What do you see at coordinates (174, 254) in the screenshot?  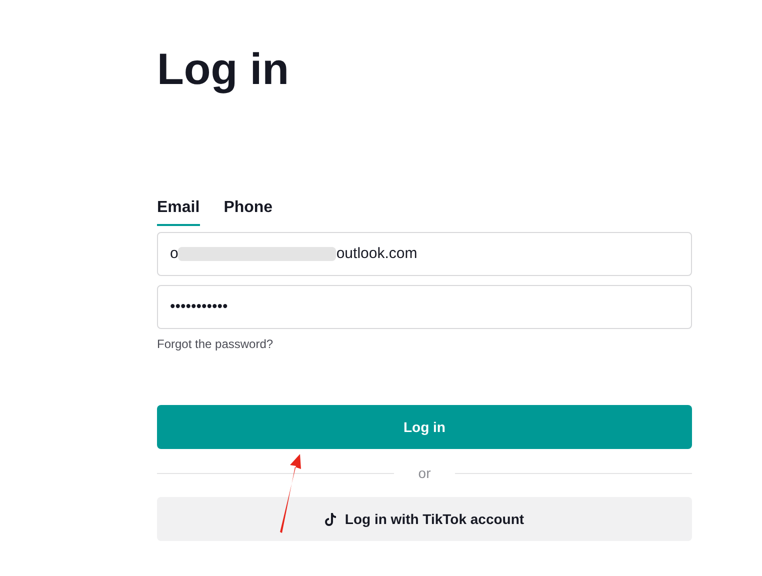 I see `email-text: o` at bounding box center [174, 254].